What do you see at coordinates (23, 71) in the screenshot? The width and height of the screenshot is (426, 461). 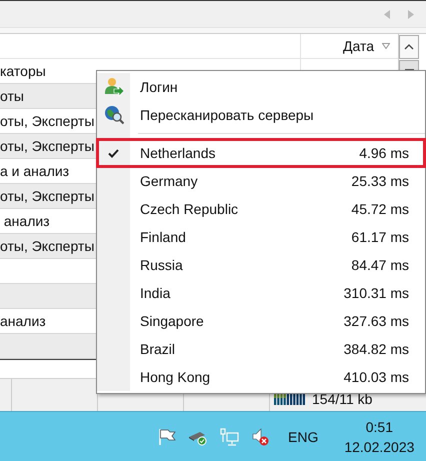 I see `table-cell: каторы` at bounding box center [23, 71].